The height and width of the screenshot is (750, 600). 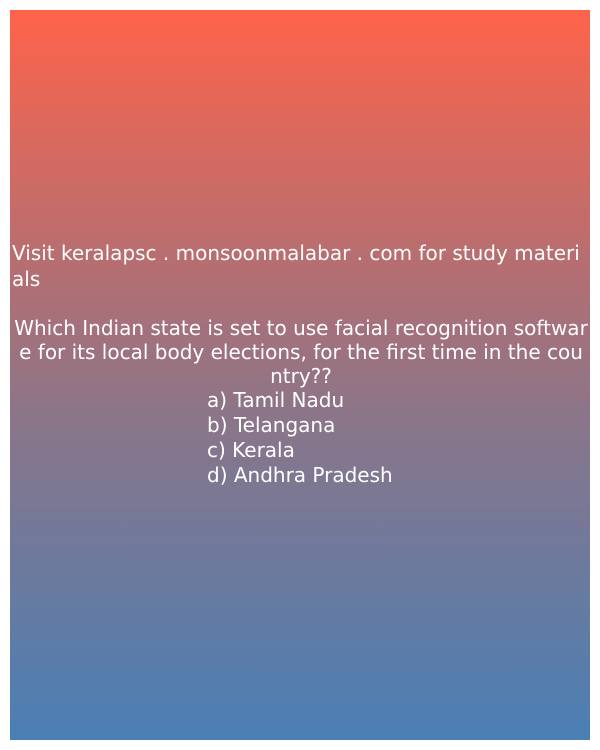 I want to click on option-b: b) Telangana, so click(x=271, y=425).